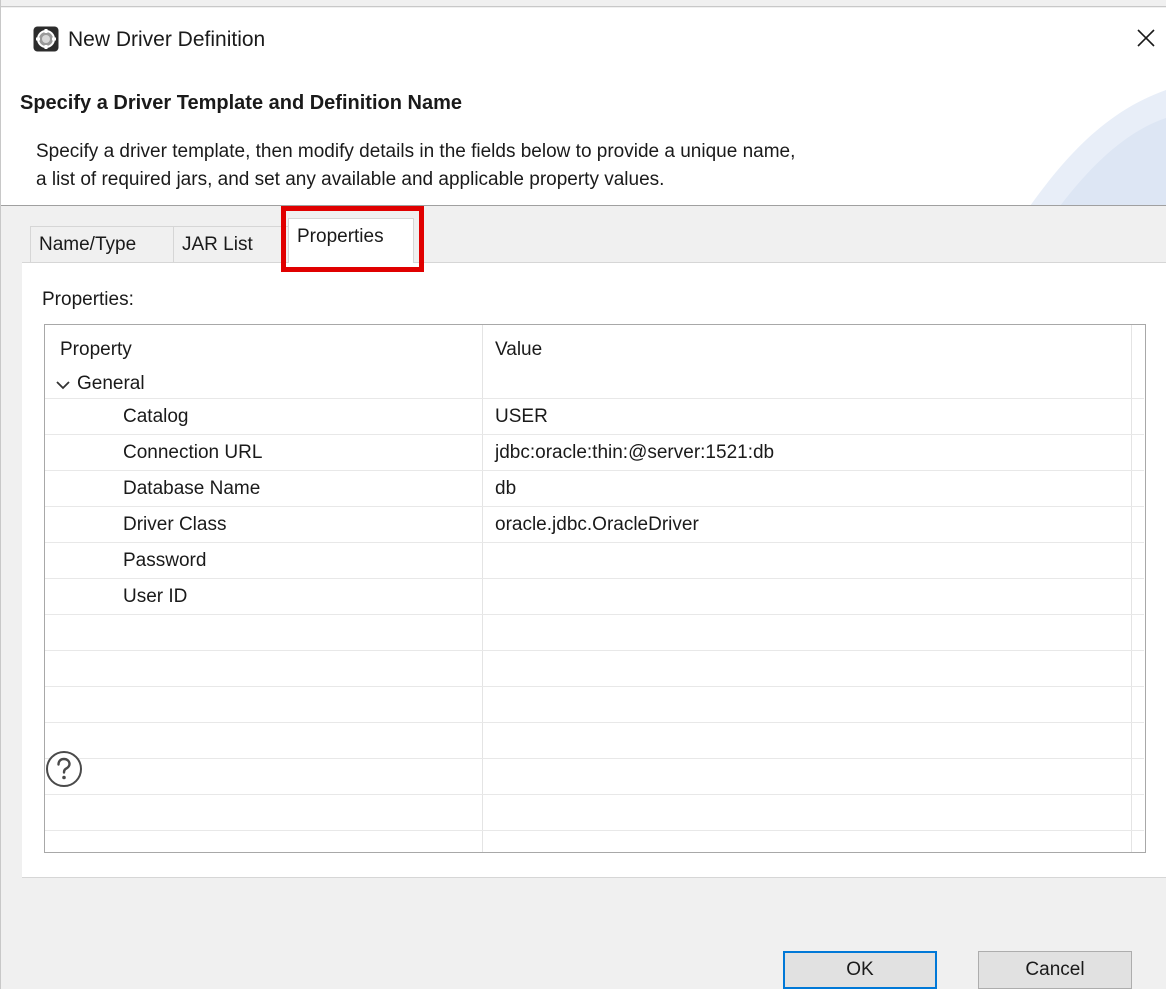  What do you see at coordinates (46, 39) in the screenshot?
I see `eclipse-gear-icon` at bounding box center [46, 39].